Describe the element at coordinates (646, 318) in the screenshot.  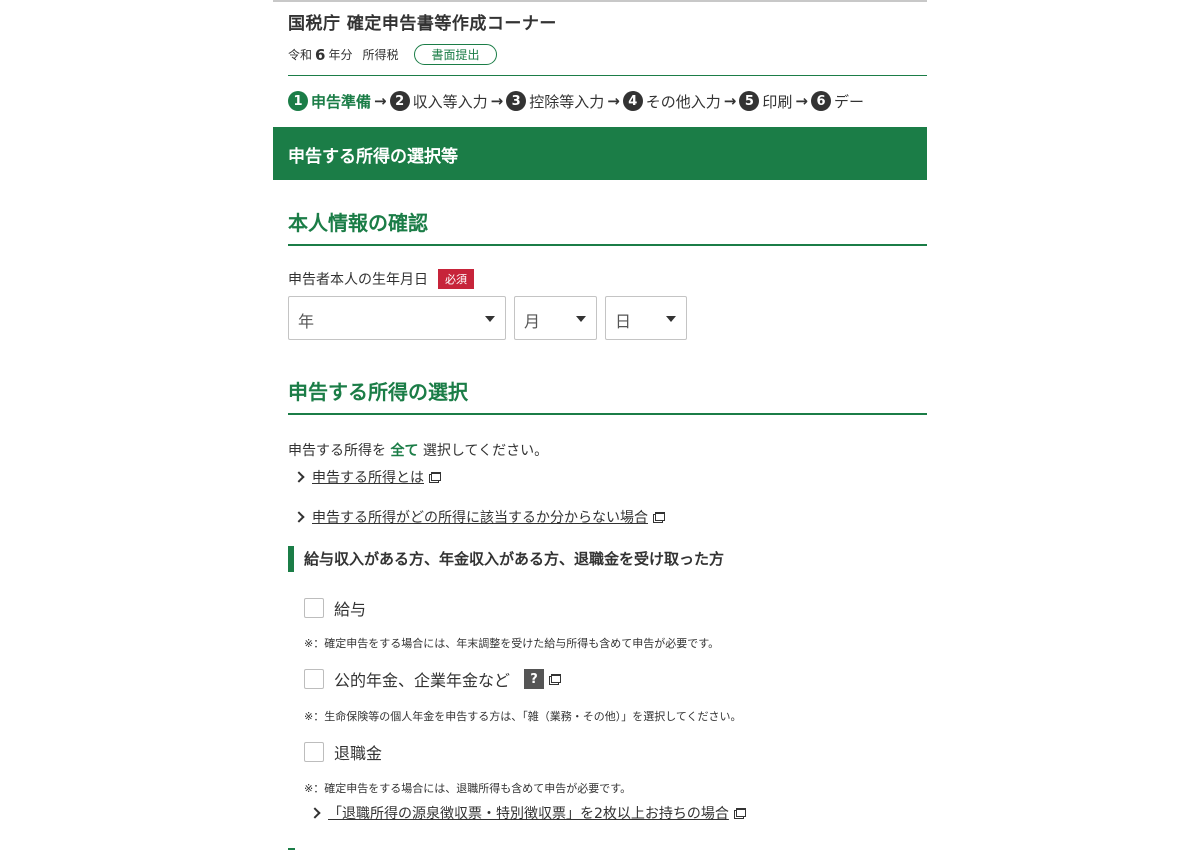
I see `birth-day-select: 日` at that location.